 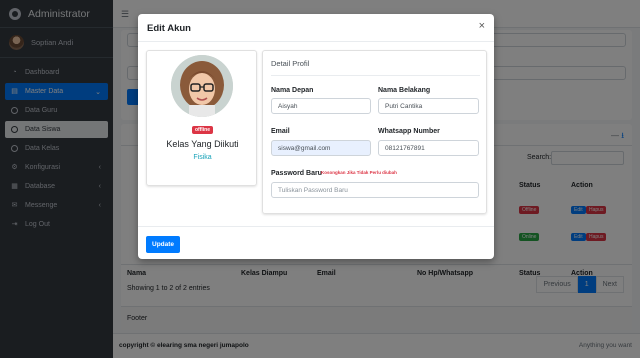 What do you see at coordinates (163, 244) in the screenshot?
I see `update-button: Update` at bounding box center [163, 244].